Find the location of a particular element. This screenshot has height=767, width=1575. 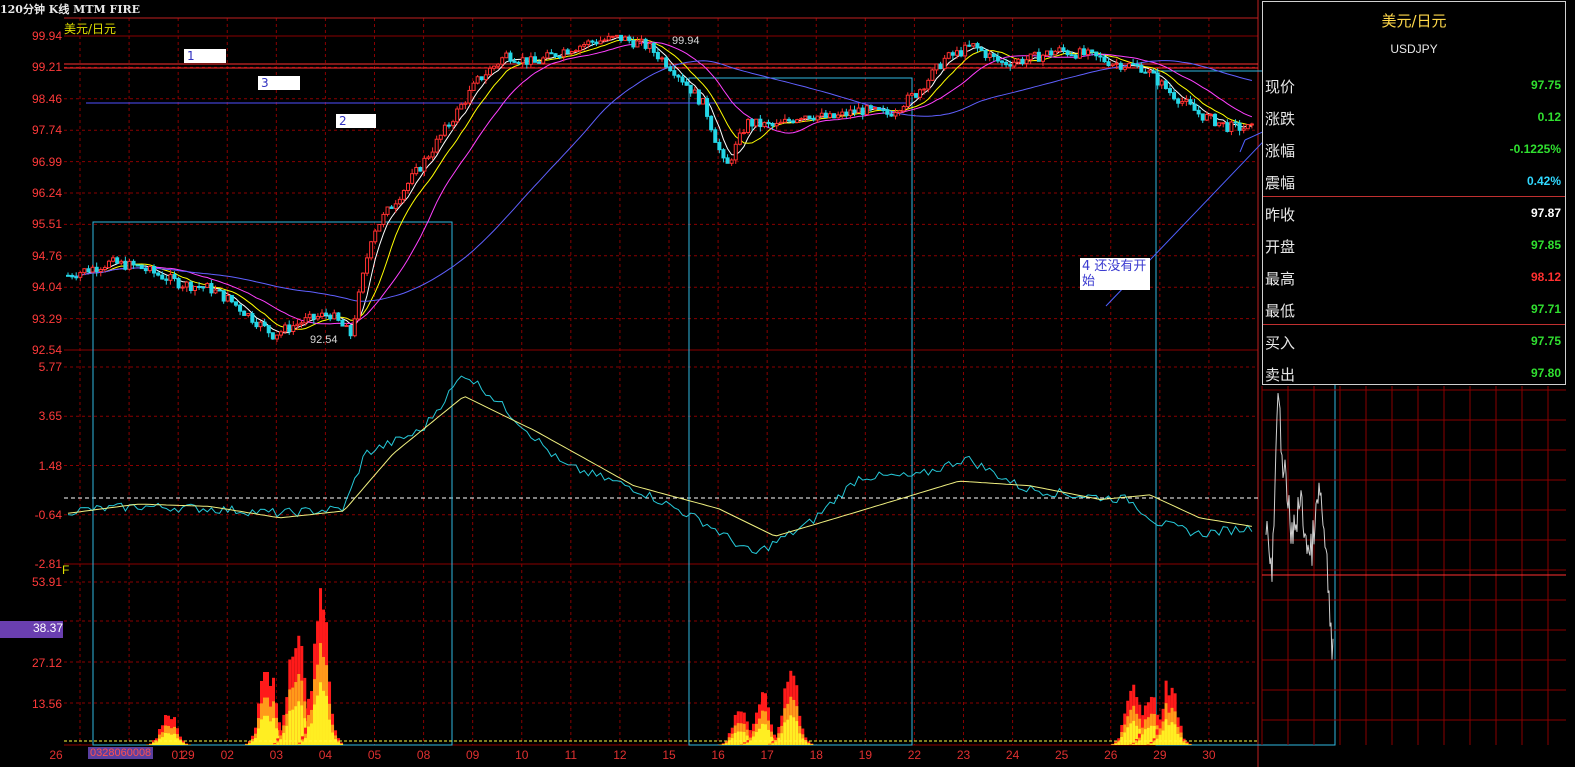

annotation-3: 3 is located at coordinates (279, 83).